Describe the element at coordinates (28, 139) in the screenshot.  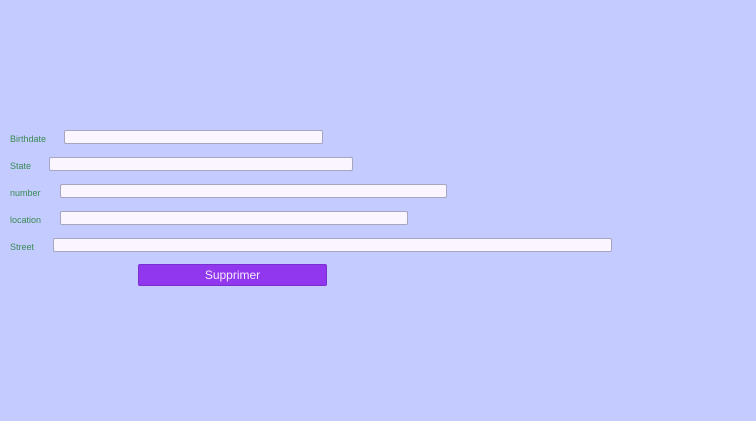
I see `birthdate-label: Birthdate` at that location.